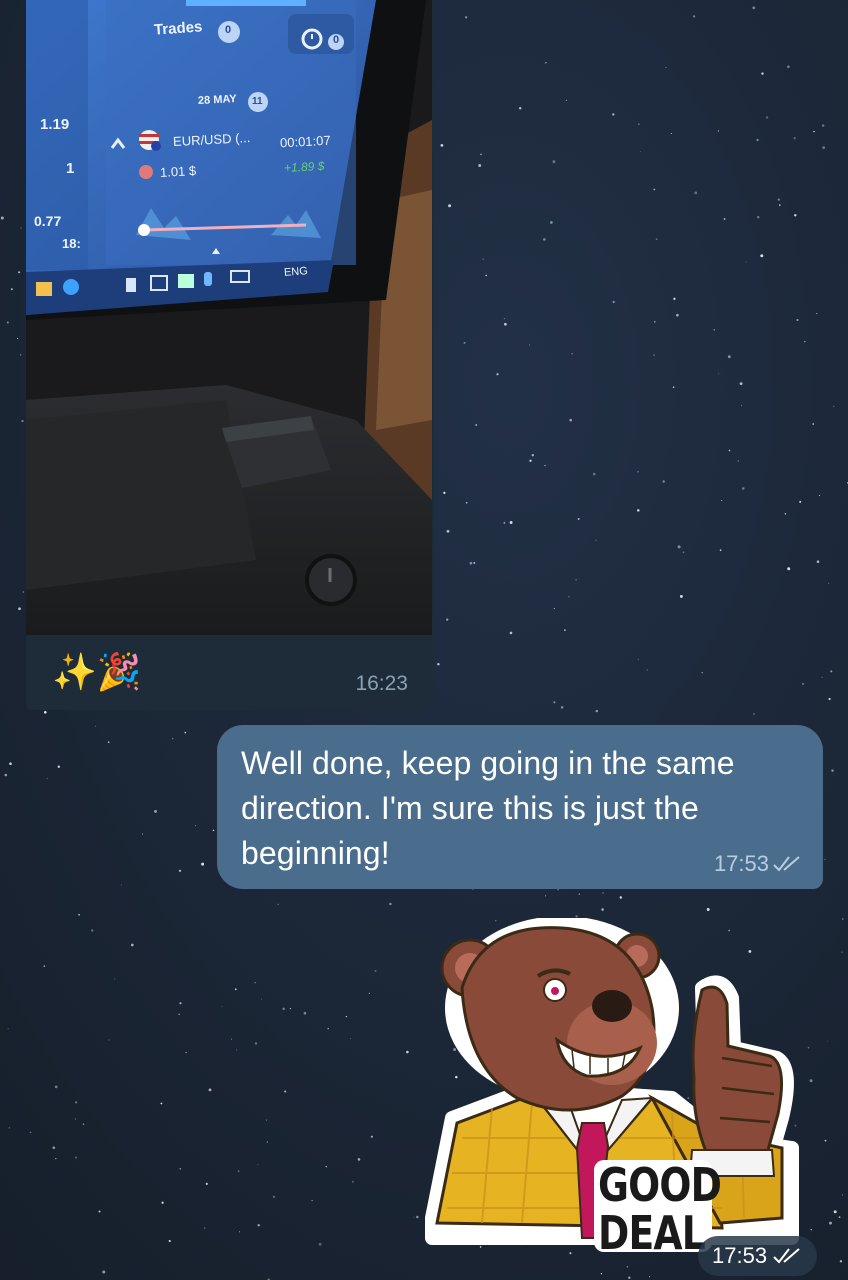 This screenshot has width=848, height=1280. Describe the element at coordinates (758, 864) in the screenshot. I see `message-meta: 17:53` at that location.